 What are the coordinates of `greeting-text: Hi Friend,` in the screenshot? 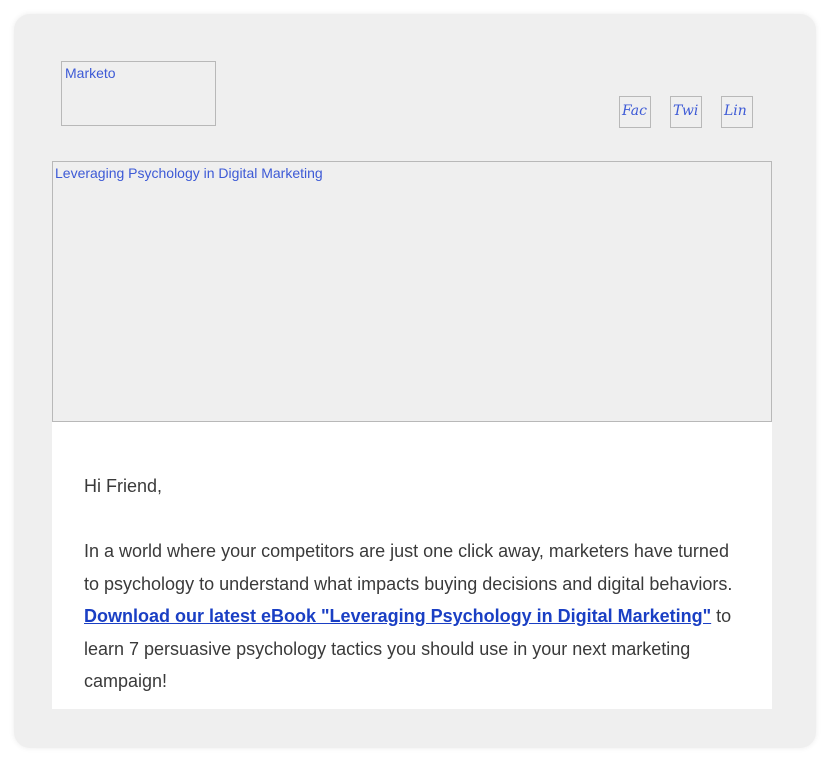 It's located at (123, 486).